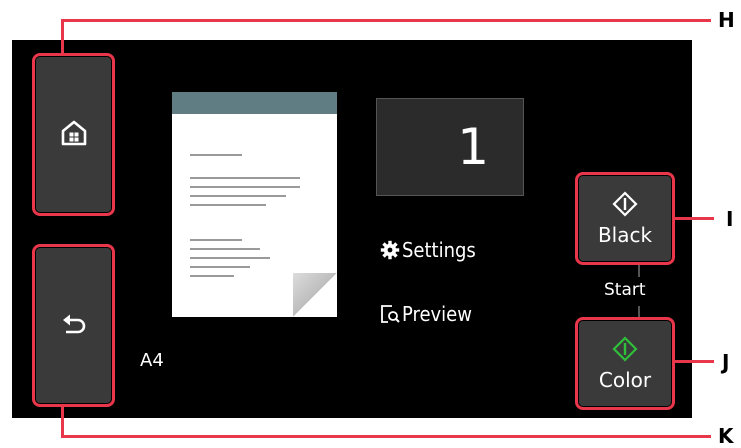  What do you see at coordinates (625, 234) in the screenshot?
I see `black-start-label: Black` at bounding box center [625, 234].